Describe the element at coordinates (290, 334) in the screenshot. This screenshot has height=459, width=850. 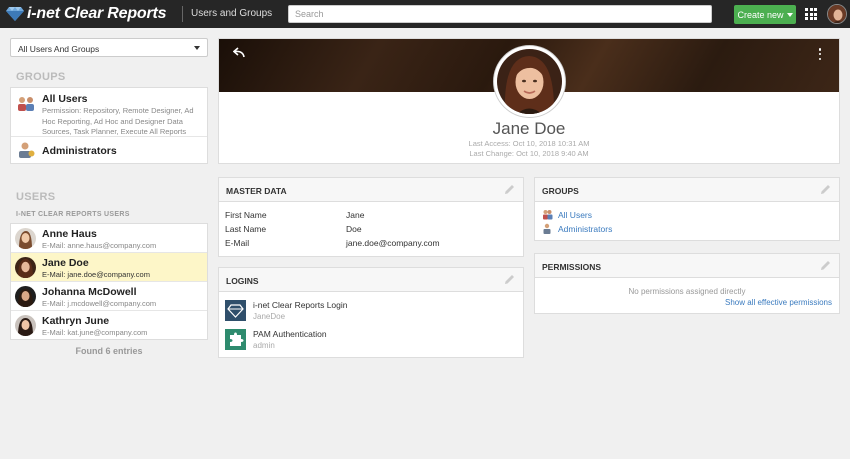
I see `login-name: PAM Authentication` at that location.